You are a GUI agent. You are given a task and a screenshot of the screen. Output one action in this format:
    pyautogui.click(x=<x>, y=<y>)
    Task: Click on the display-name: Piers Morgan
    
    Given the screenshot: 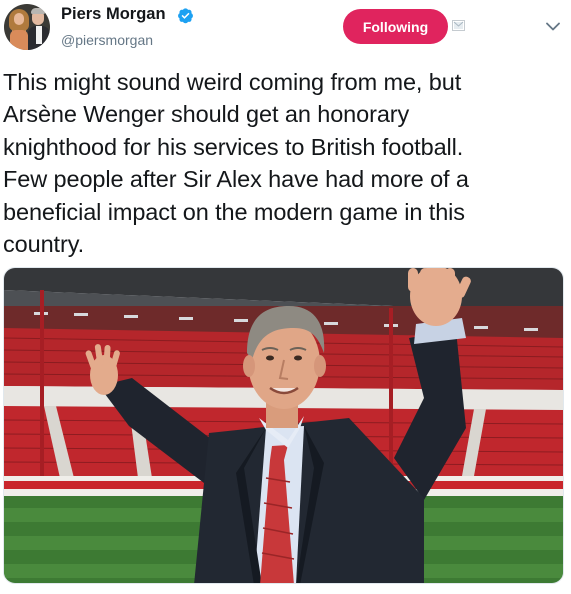 What is the action you would take?
    pyautogui.click(x=113, y=14)
    